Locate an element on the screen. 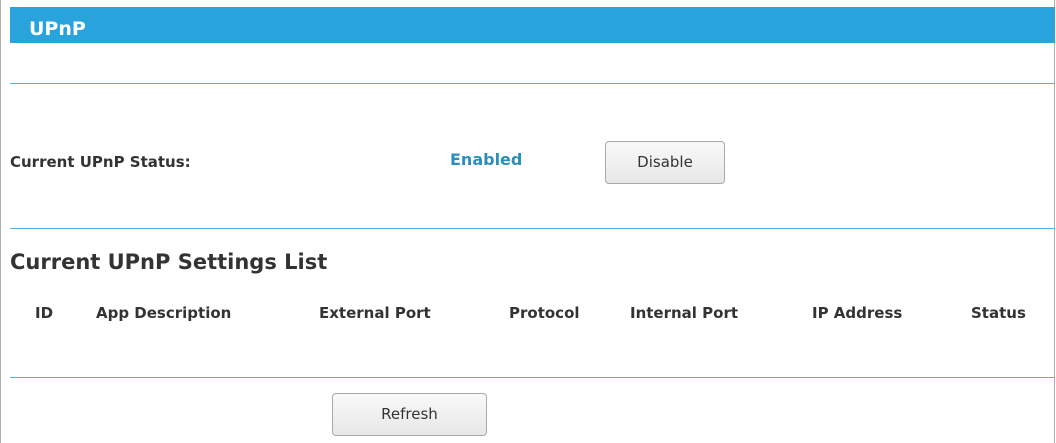 This screenshot has width=1056, height=443. column-header-internal-port: Internal Port is located at coordinates (684, 313).